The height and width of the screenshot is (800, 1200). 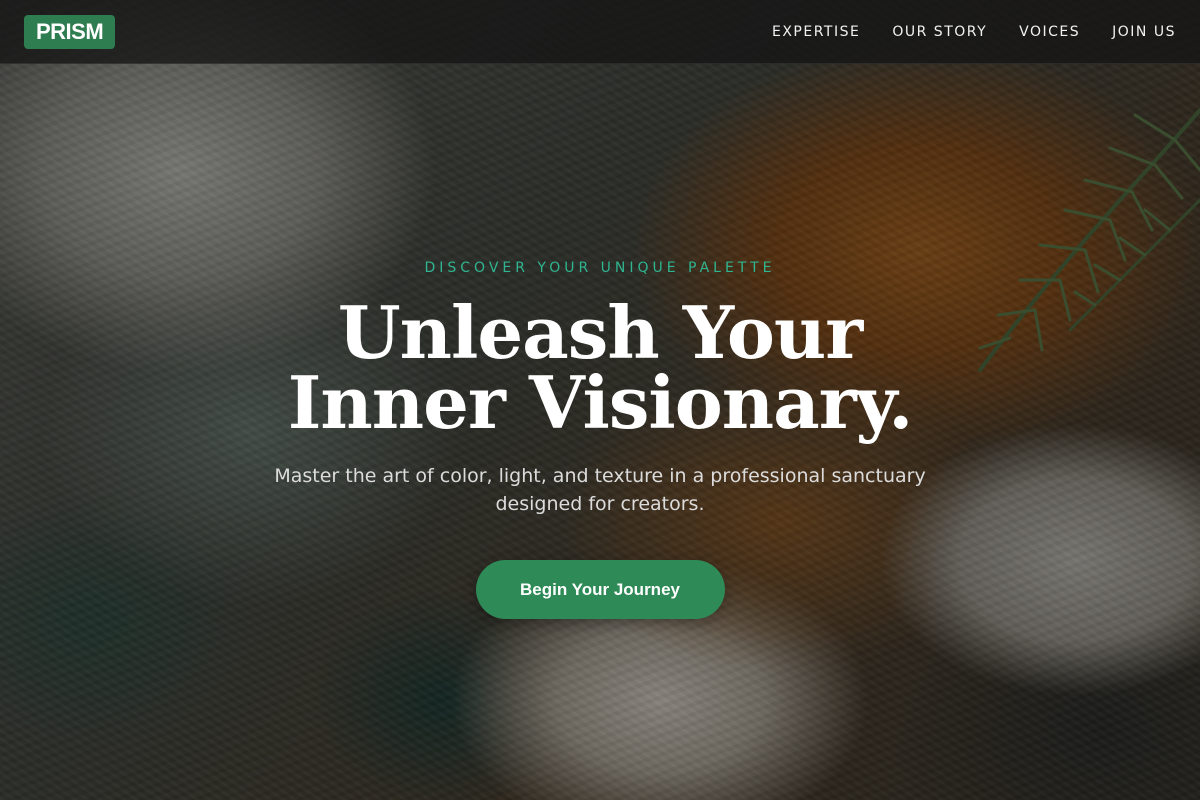 I want to click on nav-link-expertise: EXPERTISE, so click(x=816, y=32).